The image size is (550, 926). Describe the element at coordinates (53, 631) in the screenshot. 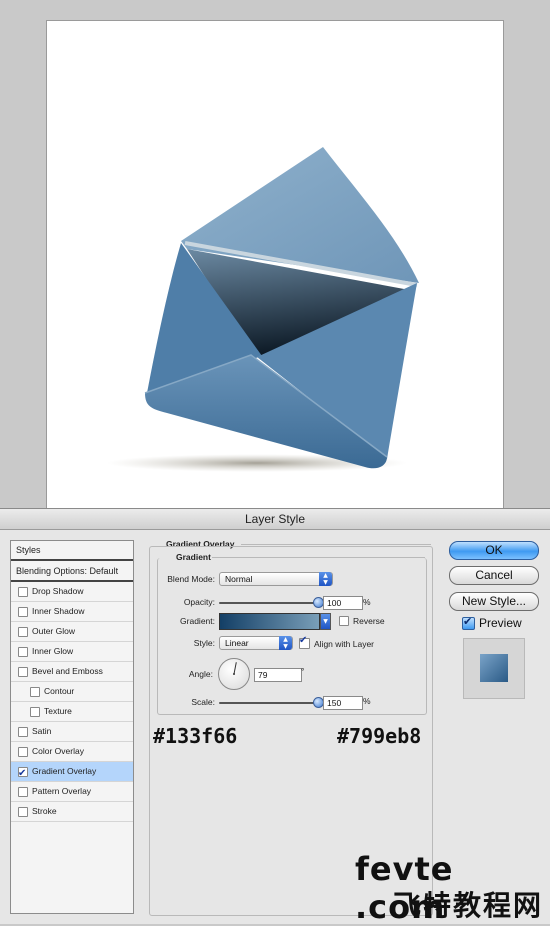

I see `style-item-label: Outer Glow` at that location.